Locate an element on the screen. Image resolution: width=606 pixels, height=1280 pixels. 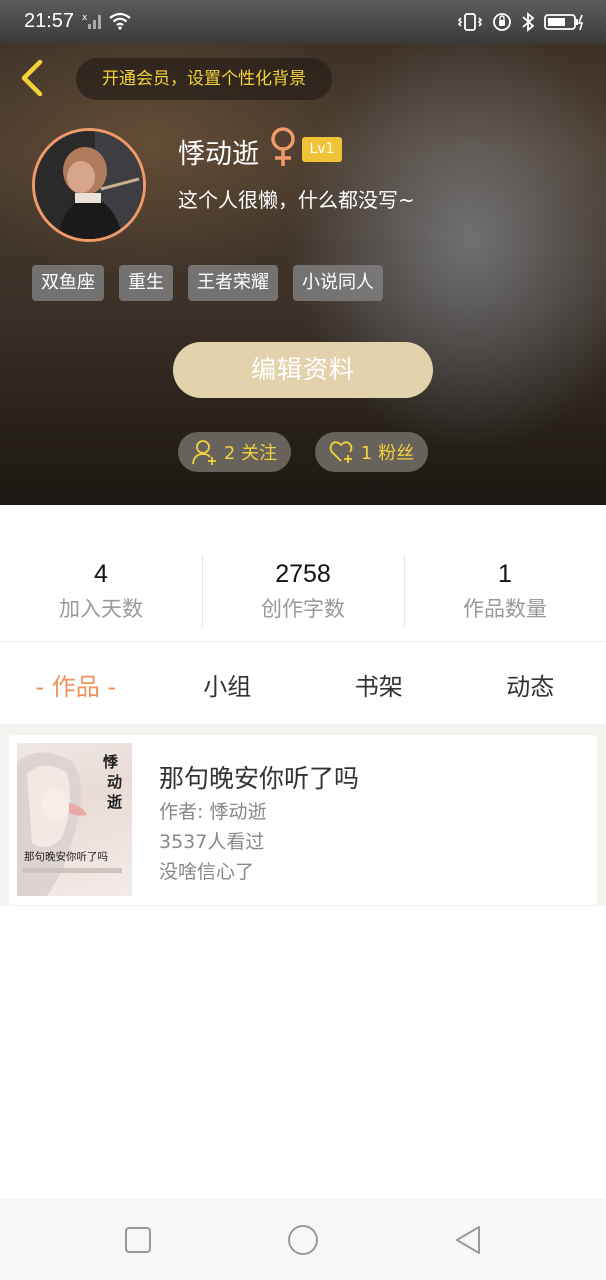
following-count: 2 关注 is located at coordinates (250, 453).